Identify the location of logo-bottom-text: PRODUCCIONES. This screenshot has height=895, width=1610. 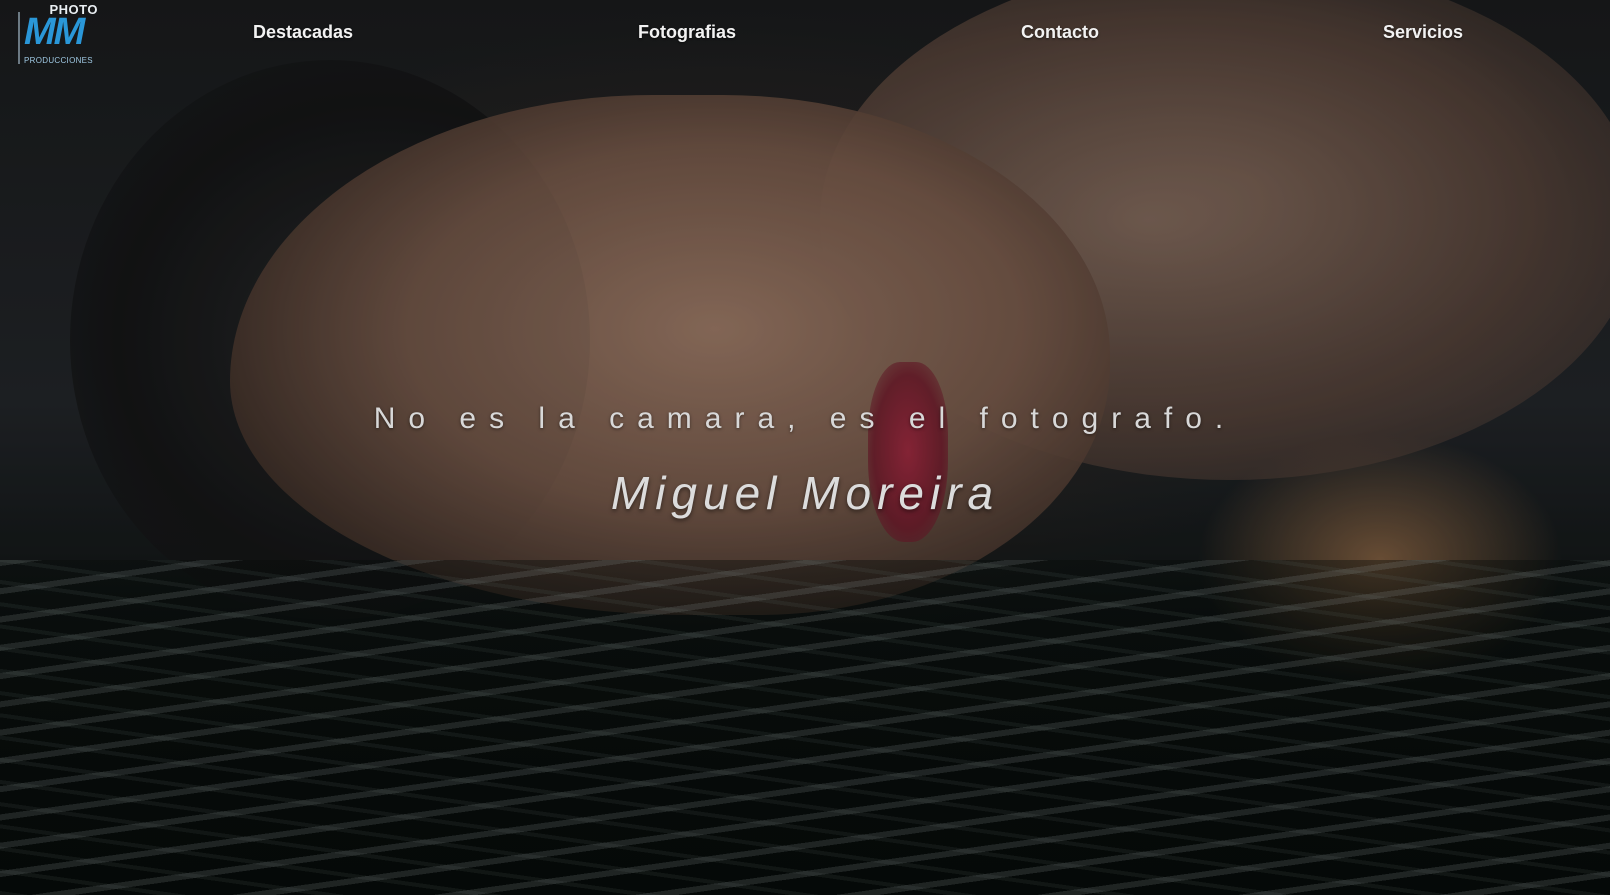
(58, 60).